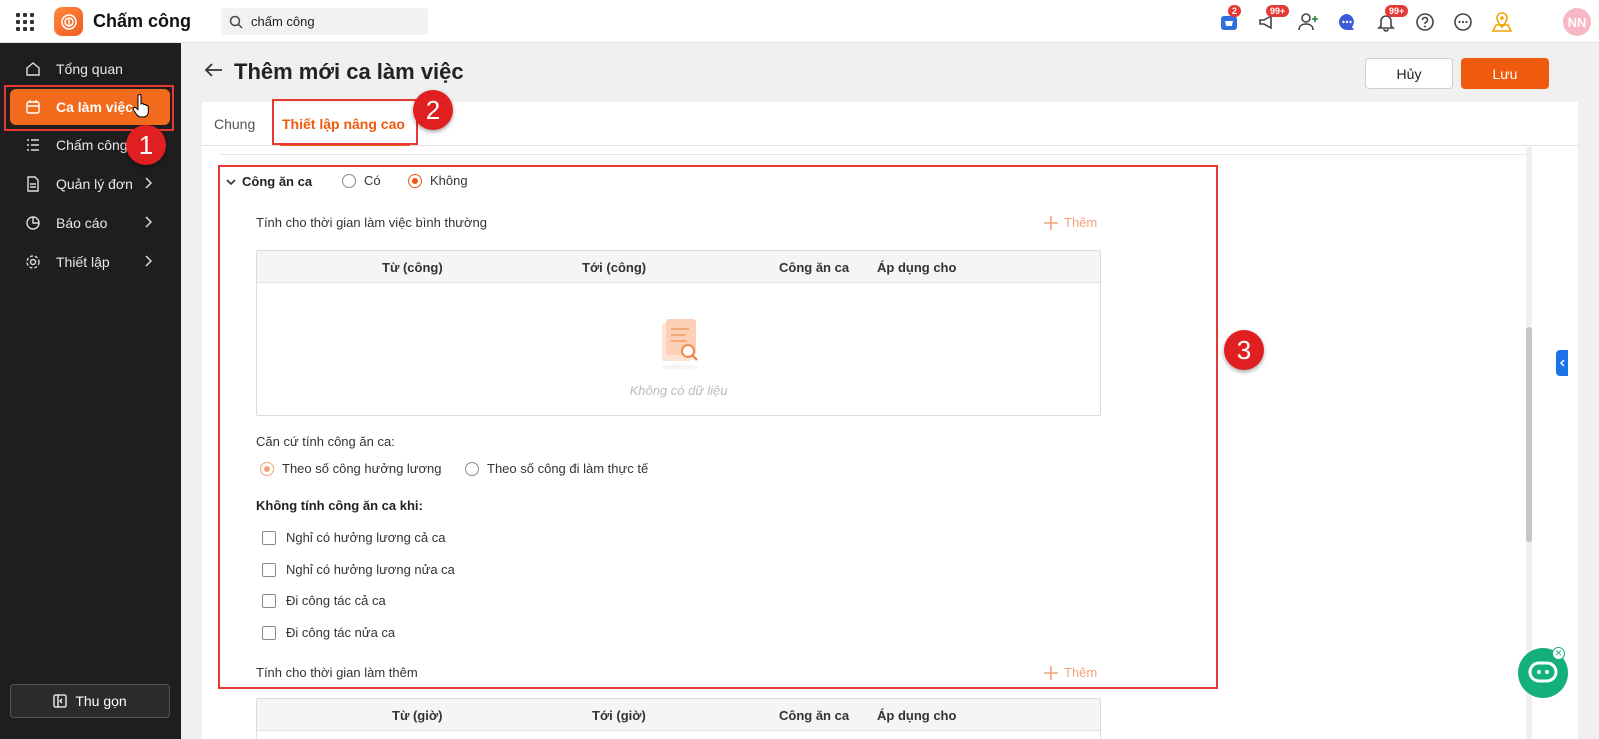  Describe the element at coordinates (94, 184) in the screenshot. I see `sidebar-item-label: Quản lý đơn` at that location.